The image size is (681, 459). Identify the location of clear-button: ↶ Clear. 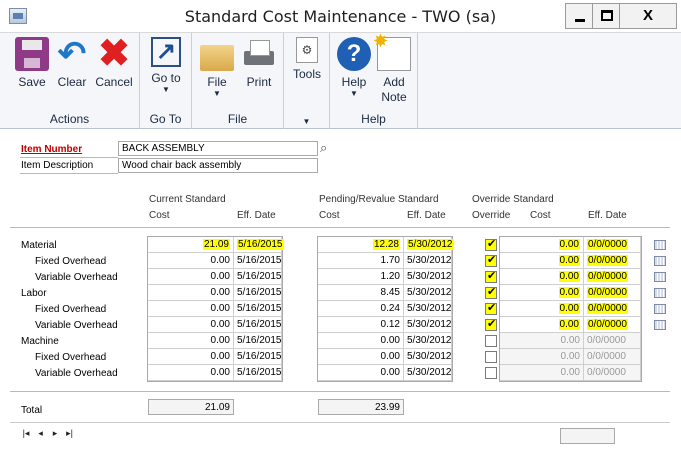
(72, 63).